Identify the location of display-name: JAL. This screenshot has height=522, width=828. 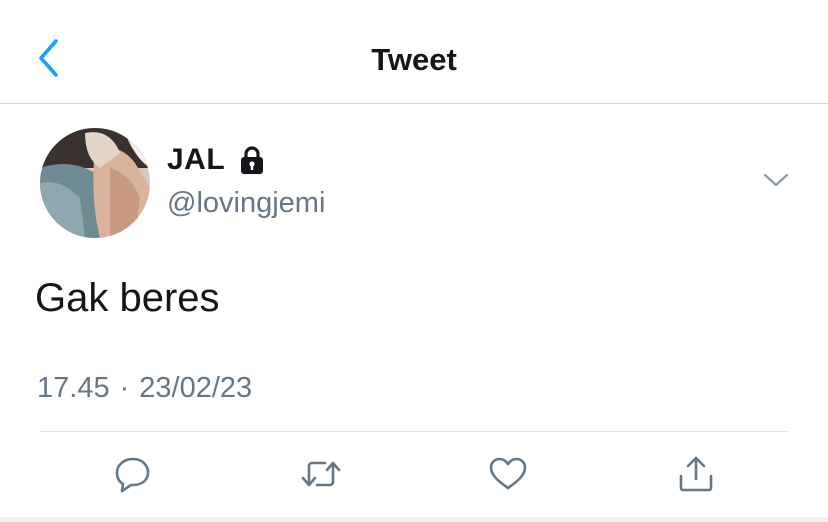
(196, 160).